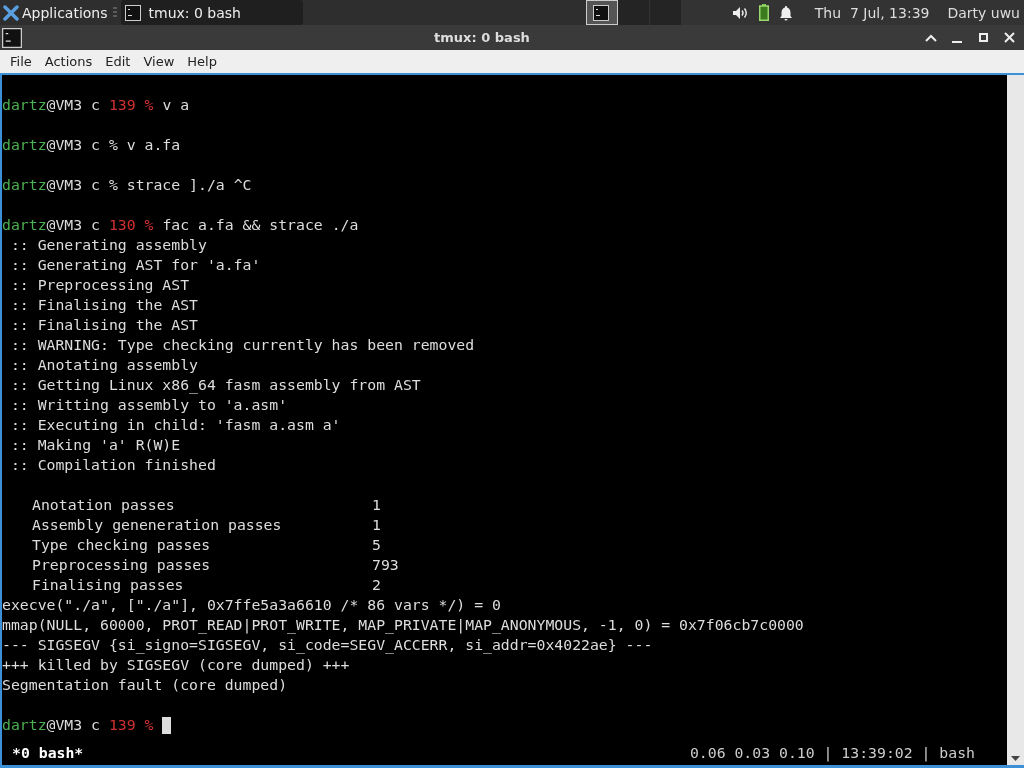 This screenshot has height=768, width=1024. Describe the element at coordinates (122, 545) in the screenshot. I see `stat-label: Type checking passes` at that location.